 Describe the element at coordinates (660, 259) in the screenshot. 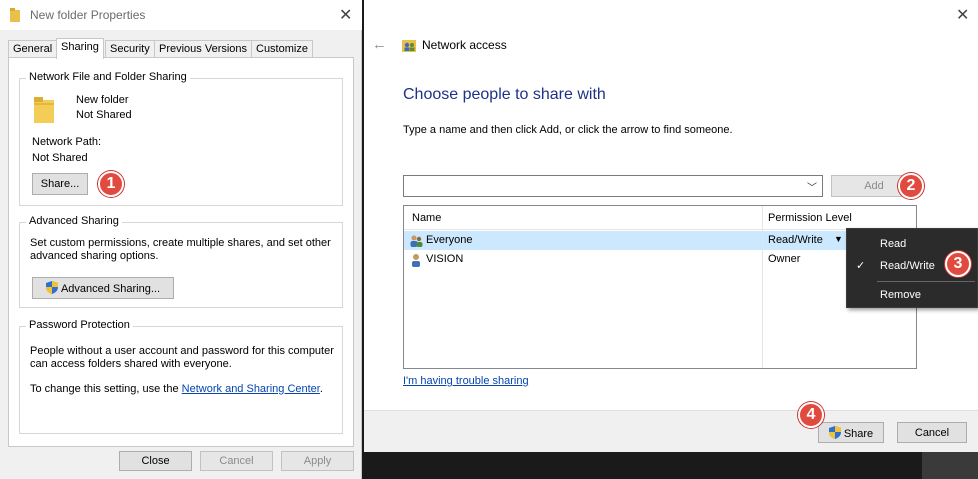

I see `table-row-vision: VISION Owner` at that location.